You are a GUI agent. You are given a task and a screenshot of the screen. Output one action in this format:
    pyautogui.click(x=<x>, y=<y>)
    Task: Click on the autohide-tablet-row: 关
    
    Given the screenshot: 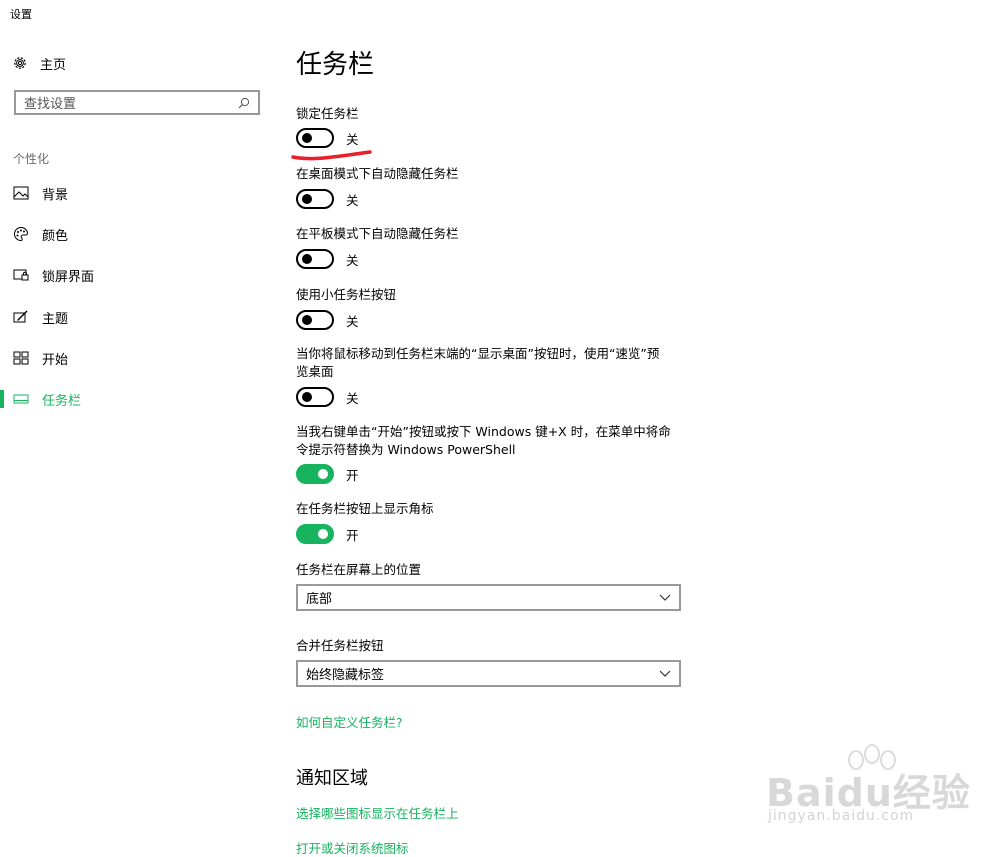 What is the action you would take?
    pyautogui.click(x=327, y=259)
    